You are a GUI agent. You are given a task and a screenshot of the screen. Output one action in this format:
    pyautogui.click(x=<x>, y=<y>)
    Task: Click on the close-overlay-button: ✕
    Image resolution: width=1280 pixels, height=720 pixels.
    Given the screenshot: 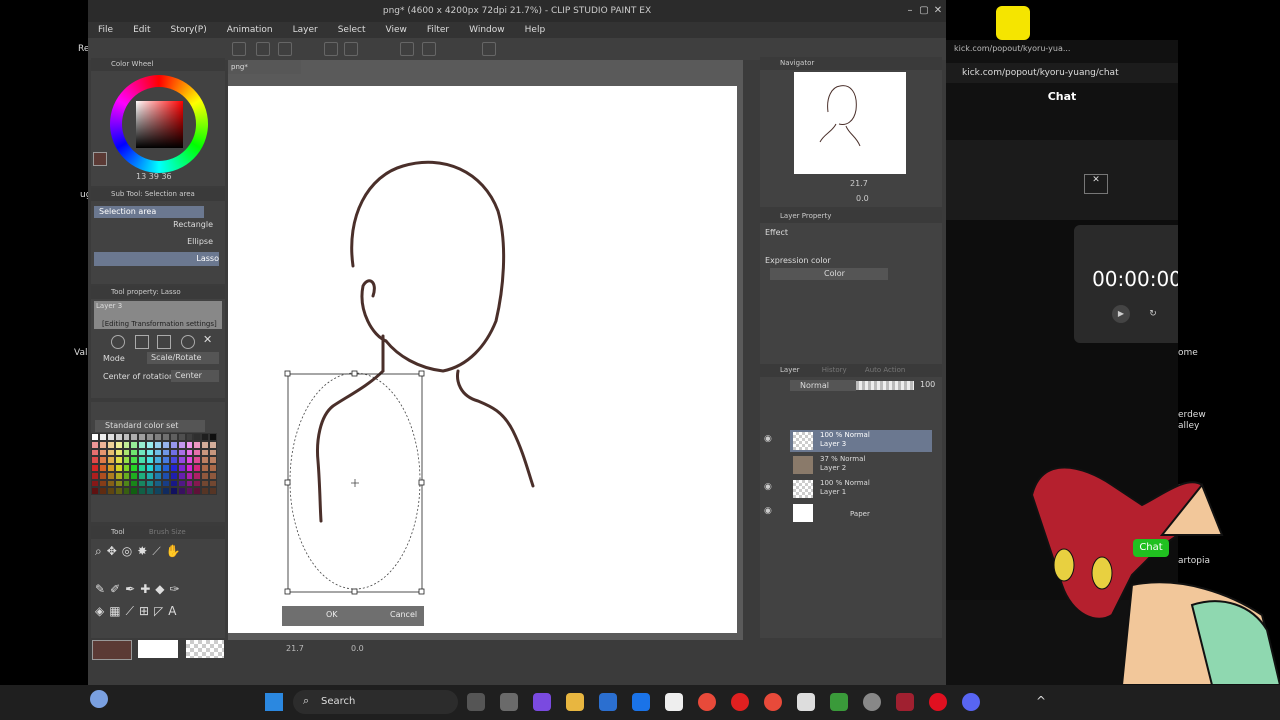 What is the action you would take?
    pyautogui.click(x=1096, y=184)
    